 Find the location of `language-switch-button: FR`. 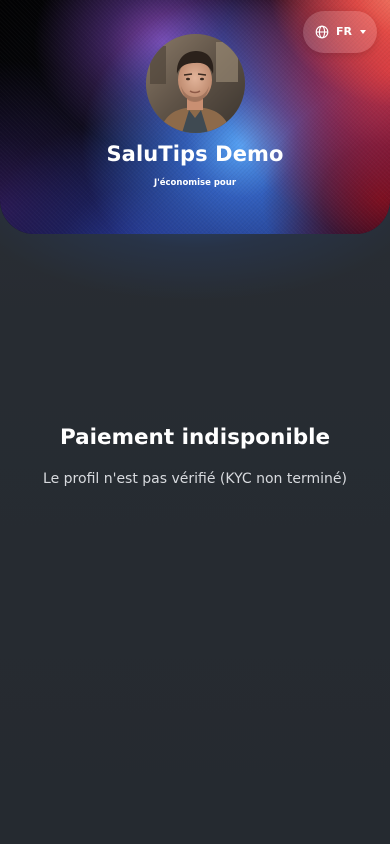

language-switch-button: FR is located at coordinates (340, 32).